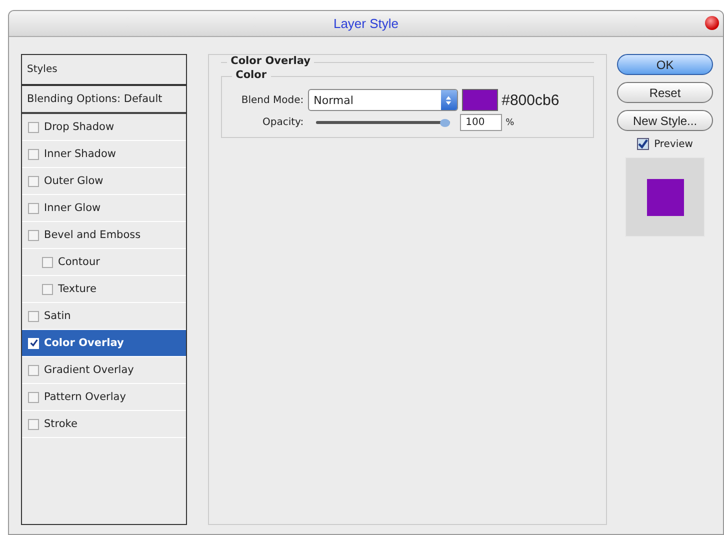 The image size is (724, 535). Describe the element at coordinates (272, 100) in the screenshot. I see `field-label: Blend Mode:` at that location.